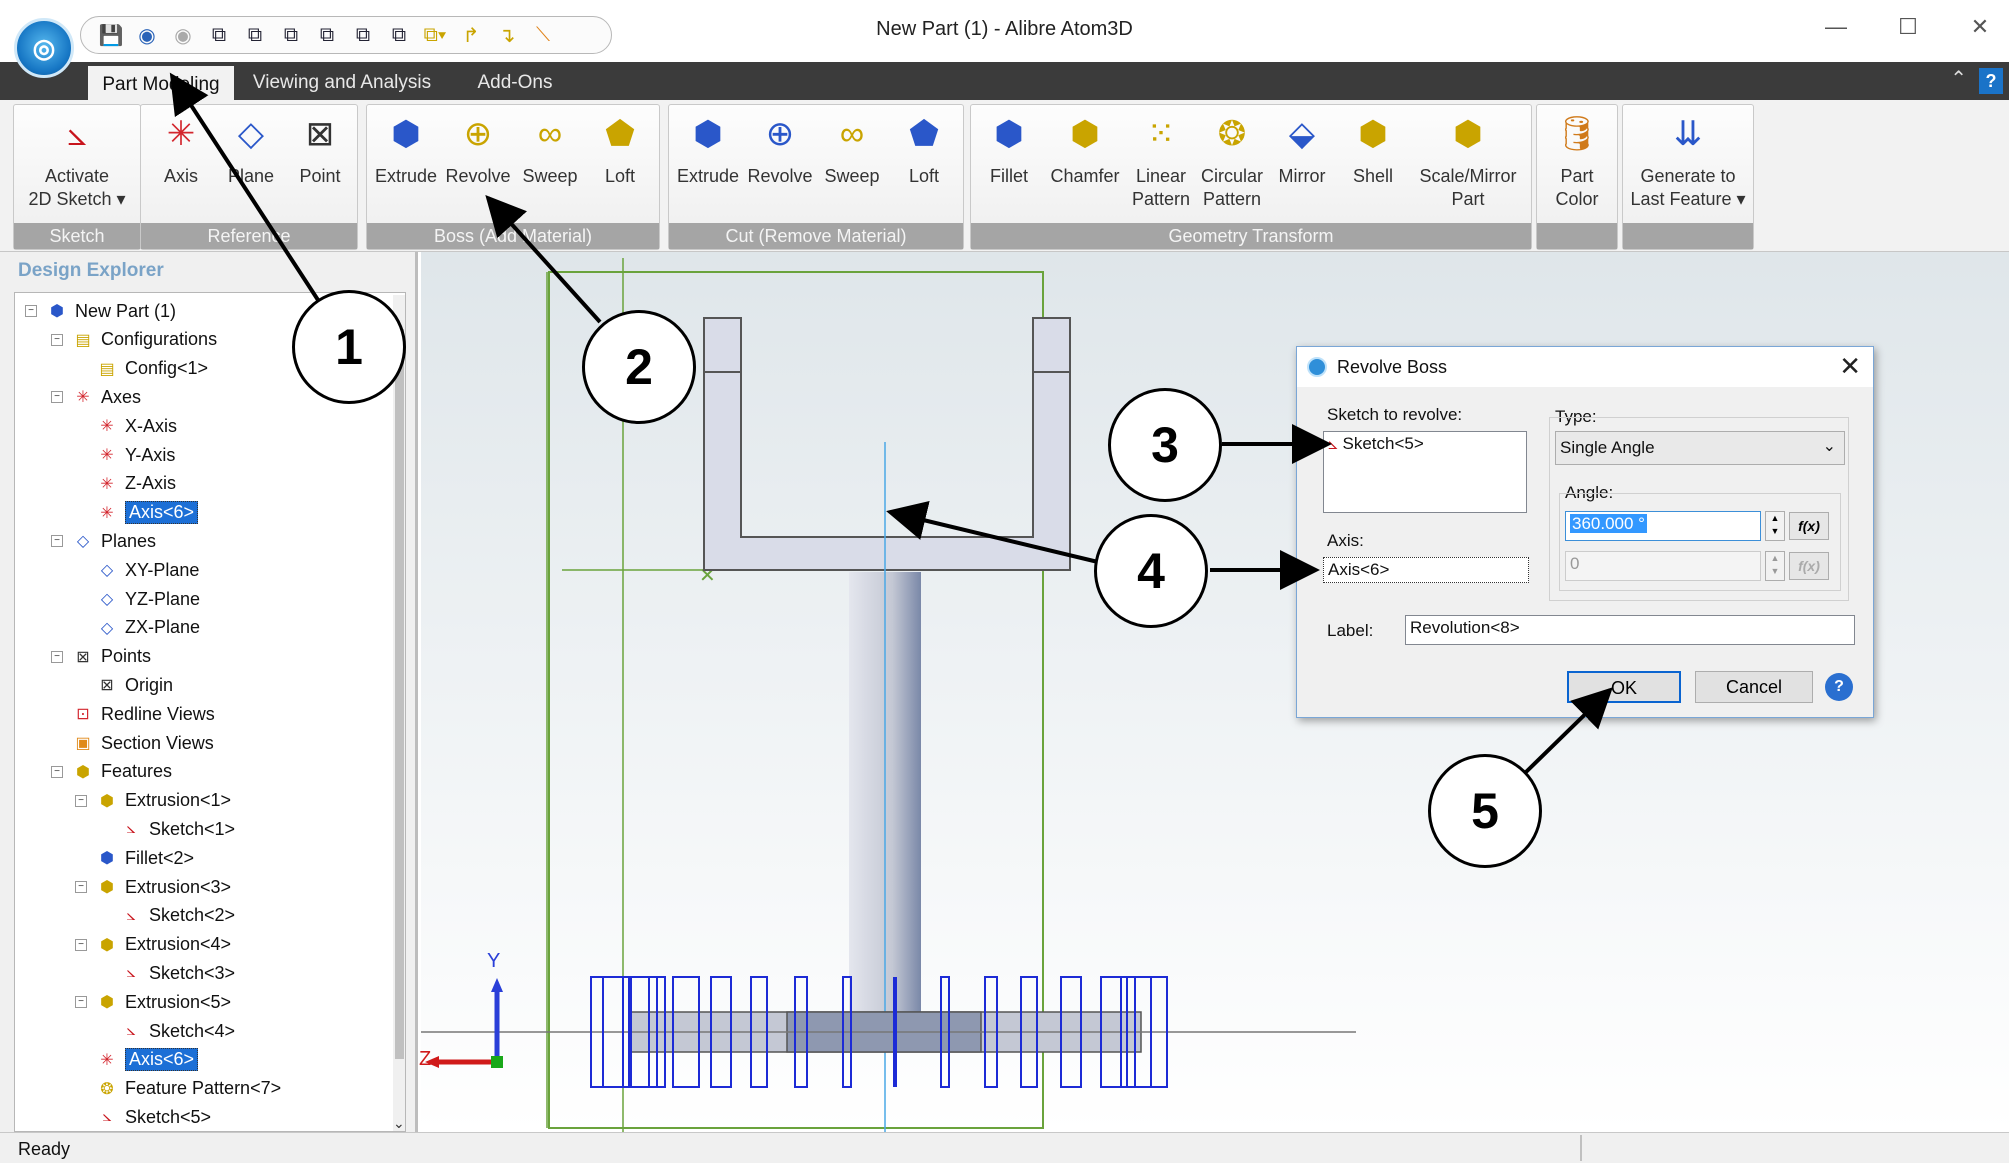  I want to click on tree-node: ⊠ Origin, so click(135, 685).